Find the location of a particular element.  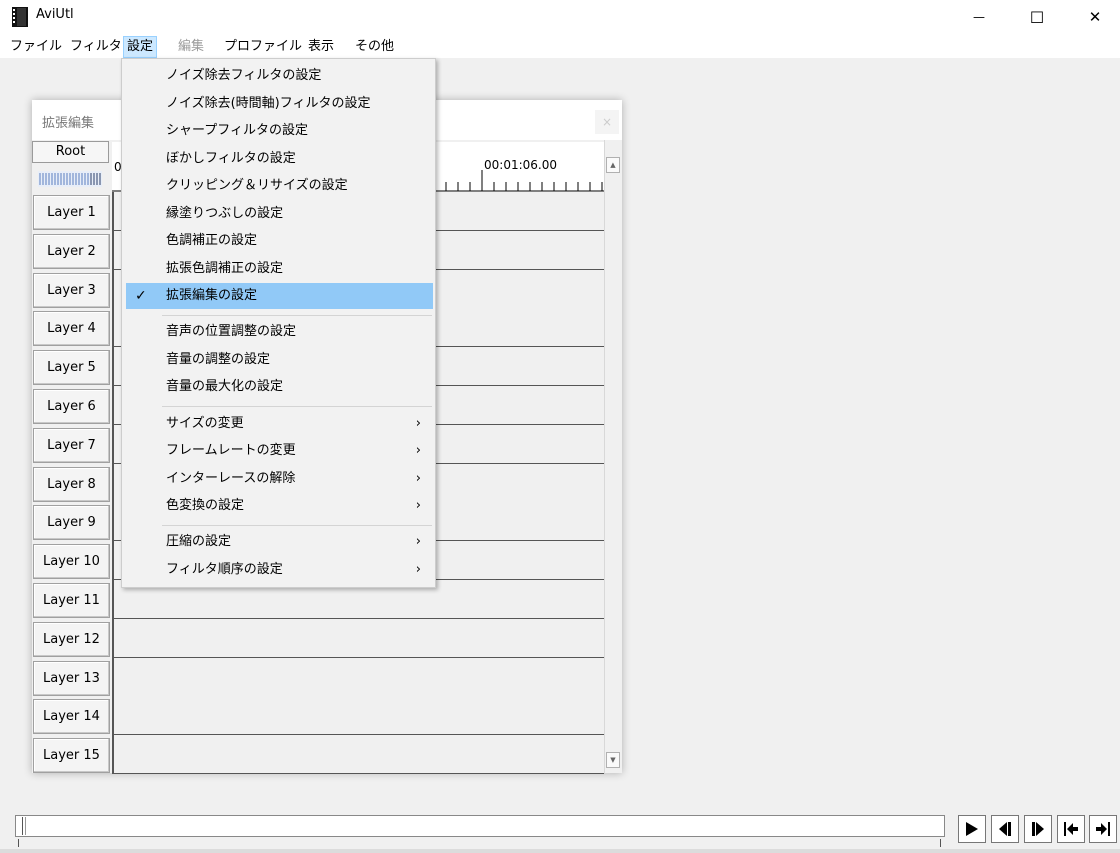

menu-edit: 編集 is located at coordinates (191, 47).